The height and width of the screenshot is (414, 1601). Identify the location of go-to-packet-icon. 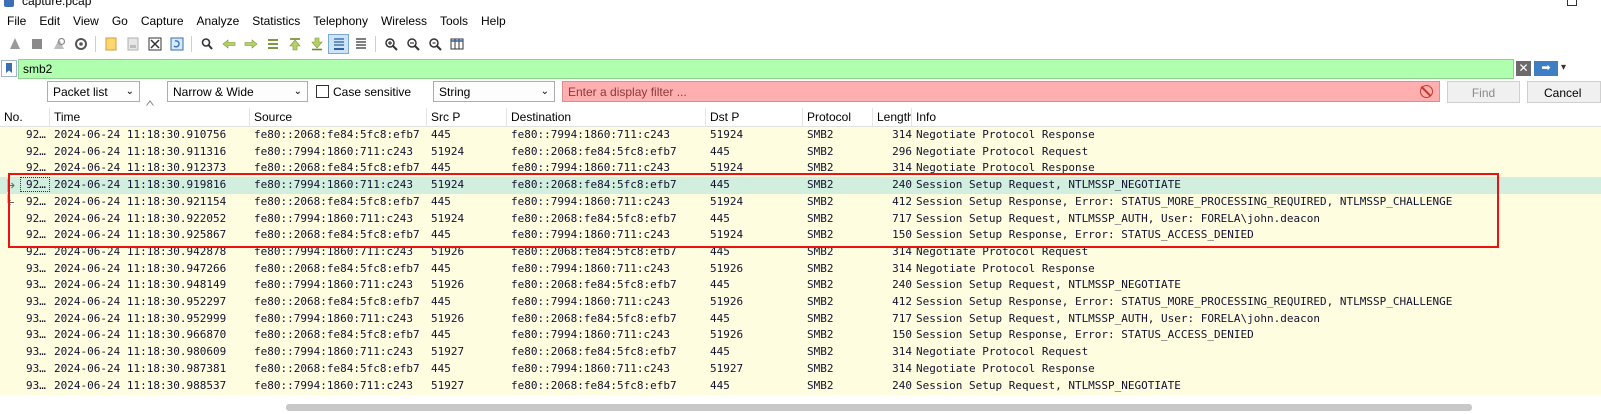
(272, 44).